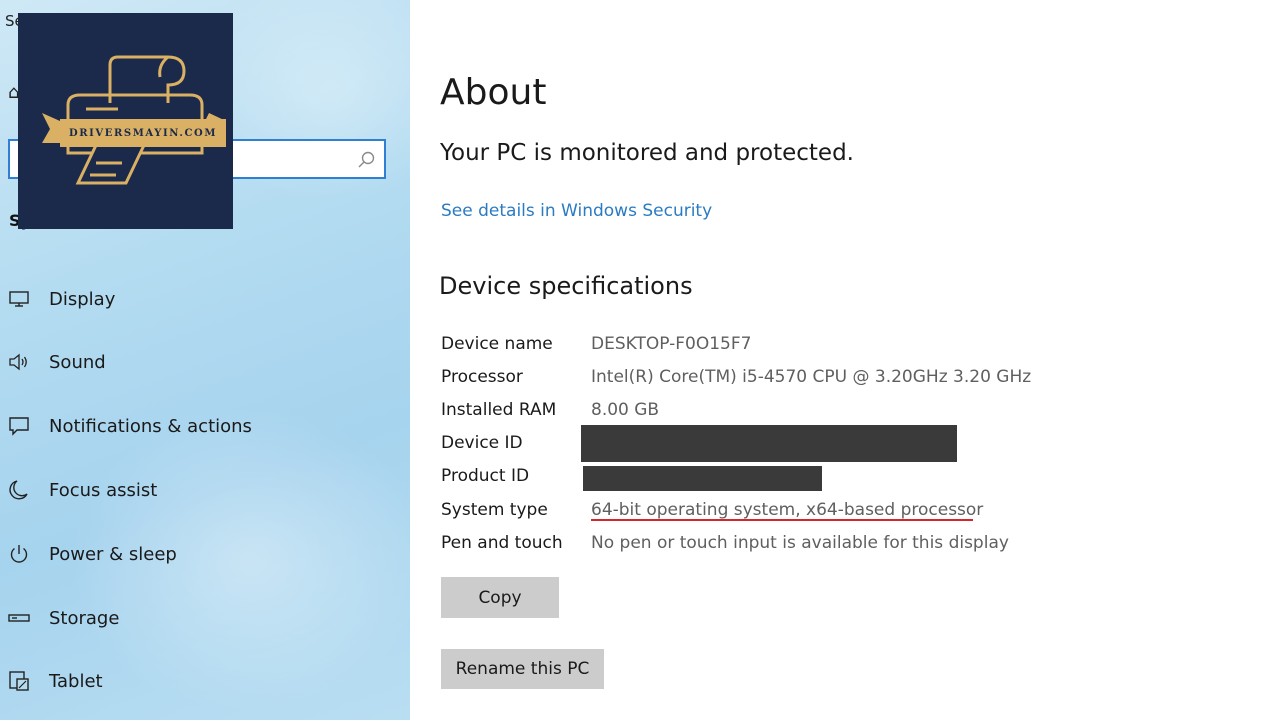 The height and width of the screenshot is (720, 1280). What do you see at coordinates (19, 554) in the screenshot?
I see `power-icon` at bounding box center [19, 554].